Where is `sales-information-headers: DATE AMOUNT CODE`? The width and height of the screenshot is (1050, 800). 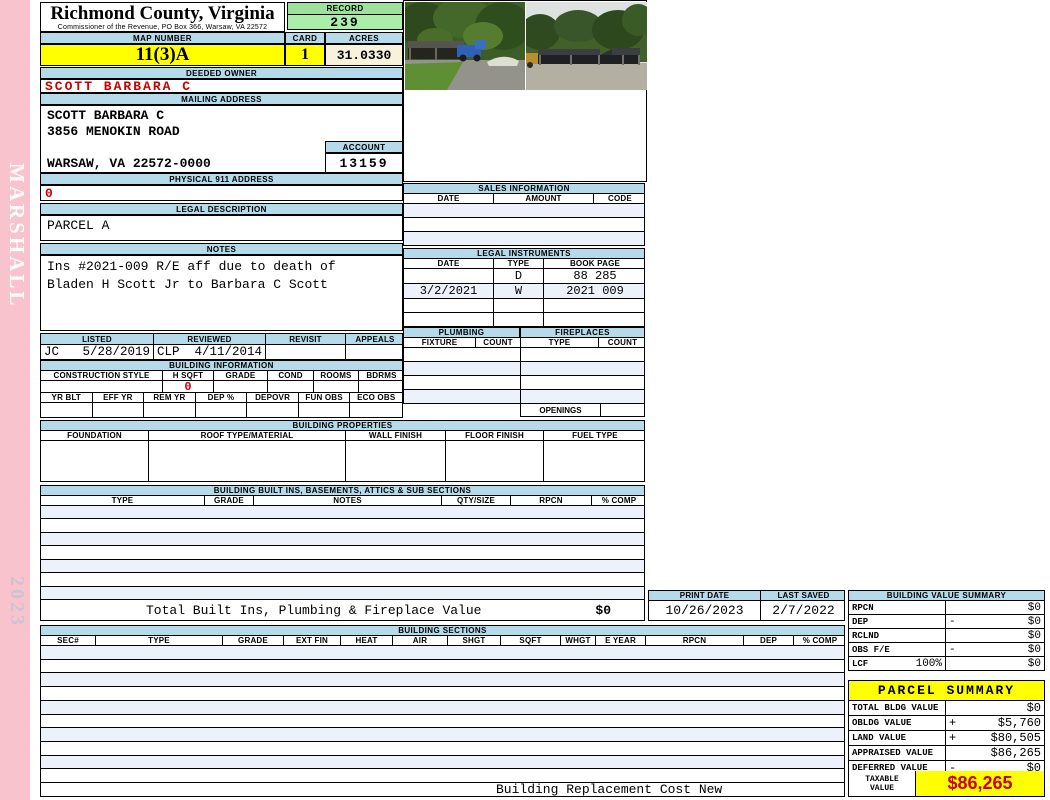 sales-information-headers: DATE AMOUNT CODE is located at coordinates (524, 199).